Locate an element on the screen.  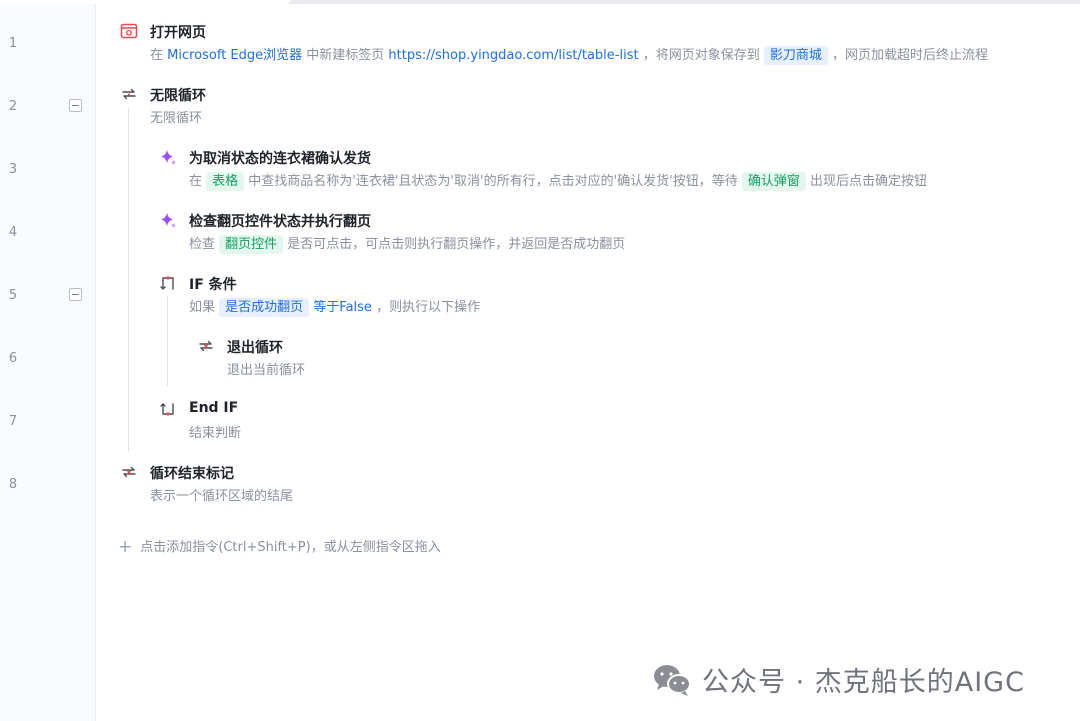
step-desc: 退出当前循环 is located at coordinates (266, 370).